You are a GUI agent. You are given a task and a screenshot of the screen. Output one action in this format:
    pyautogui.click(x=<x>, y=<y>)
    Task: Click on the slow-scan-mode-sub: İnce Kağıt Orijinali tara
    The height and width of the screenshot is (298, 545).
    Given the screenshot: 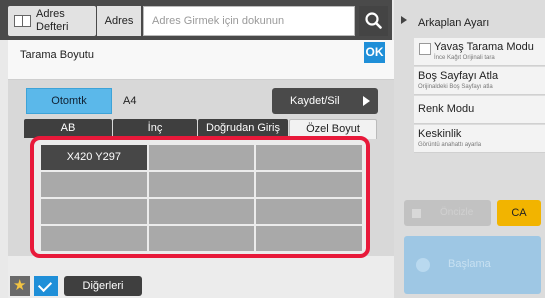 What is the action you would take?
    pyautogui.click(x=464, y=58)
    